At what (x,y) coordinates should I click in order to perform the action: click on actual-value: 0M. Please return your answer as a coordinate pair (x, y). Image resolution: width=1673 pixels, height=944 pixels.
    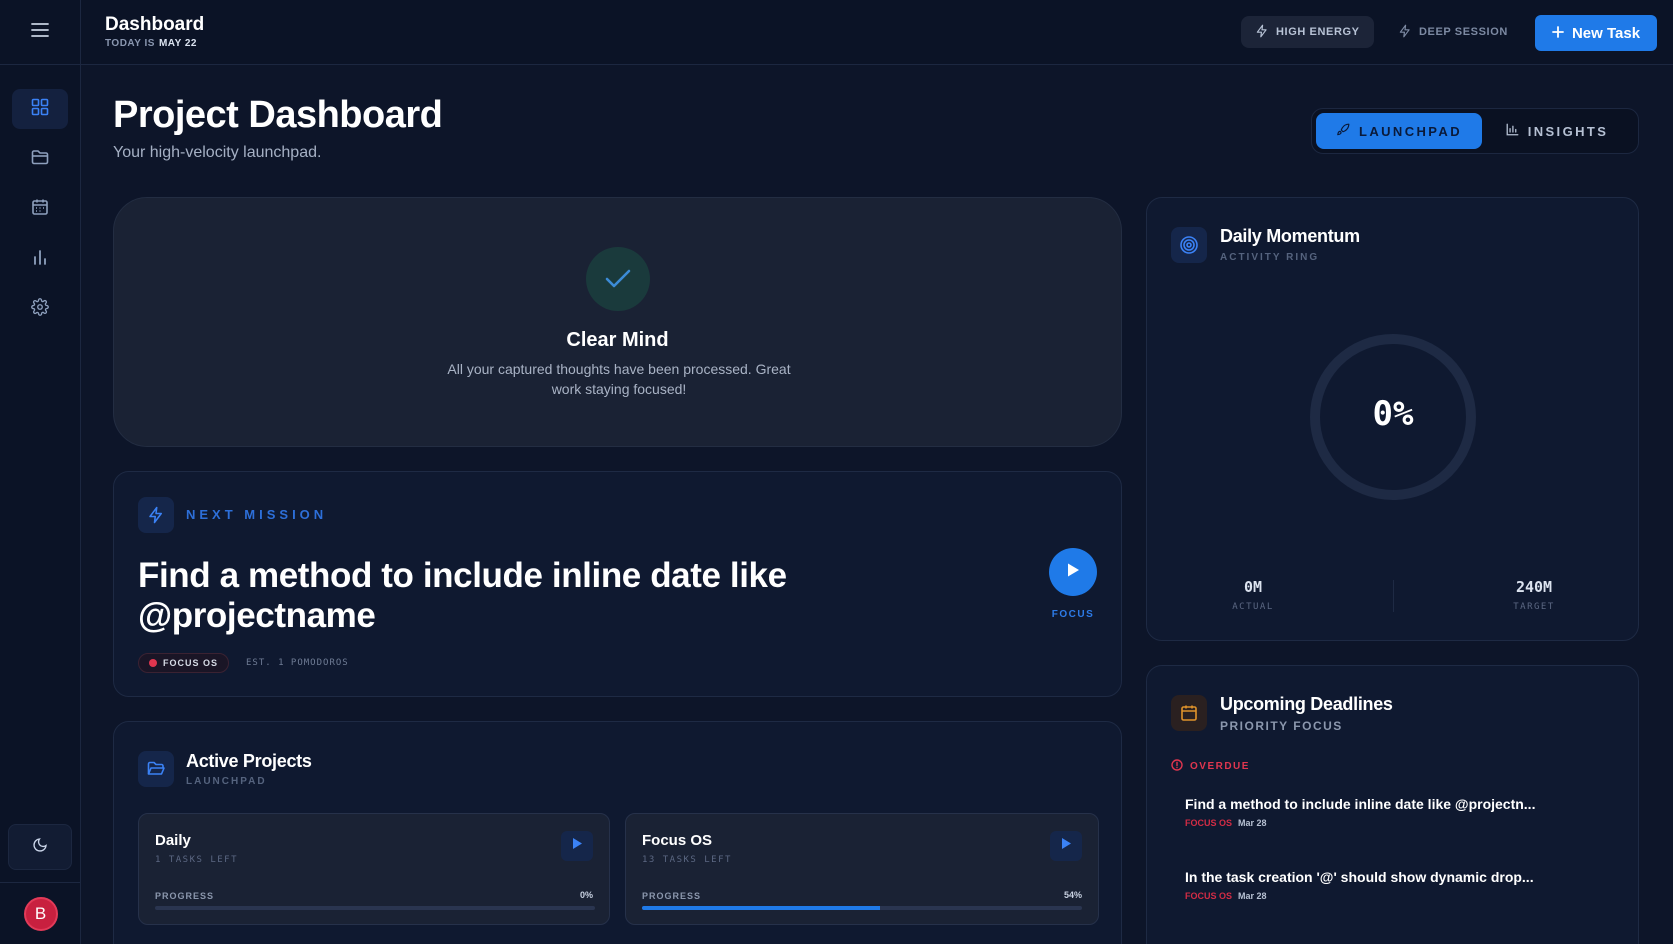
    Looking at the image, I should click on (1253, 587).